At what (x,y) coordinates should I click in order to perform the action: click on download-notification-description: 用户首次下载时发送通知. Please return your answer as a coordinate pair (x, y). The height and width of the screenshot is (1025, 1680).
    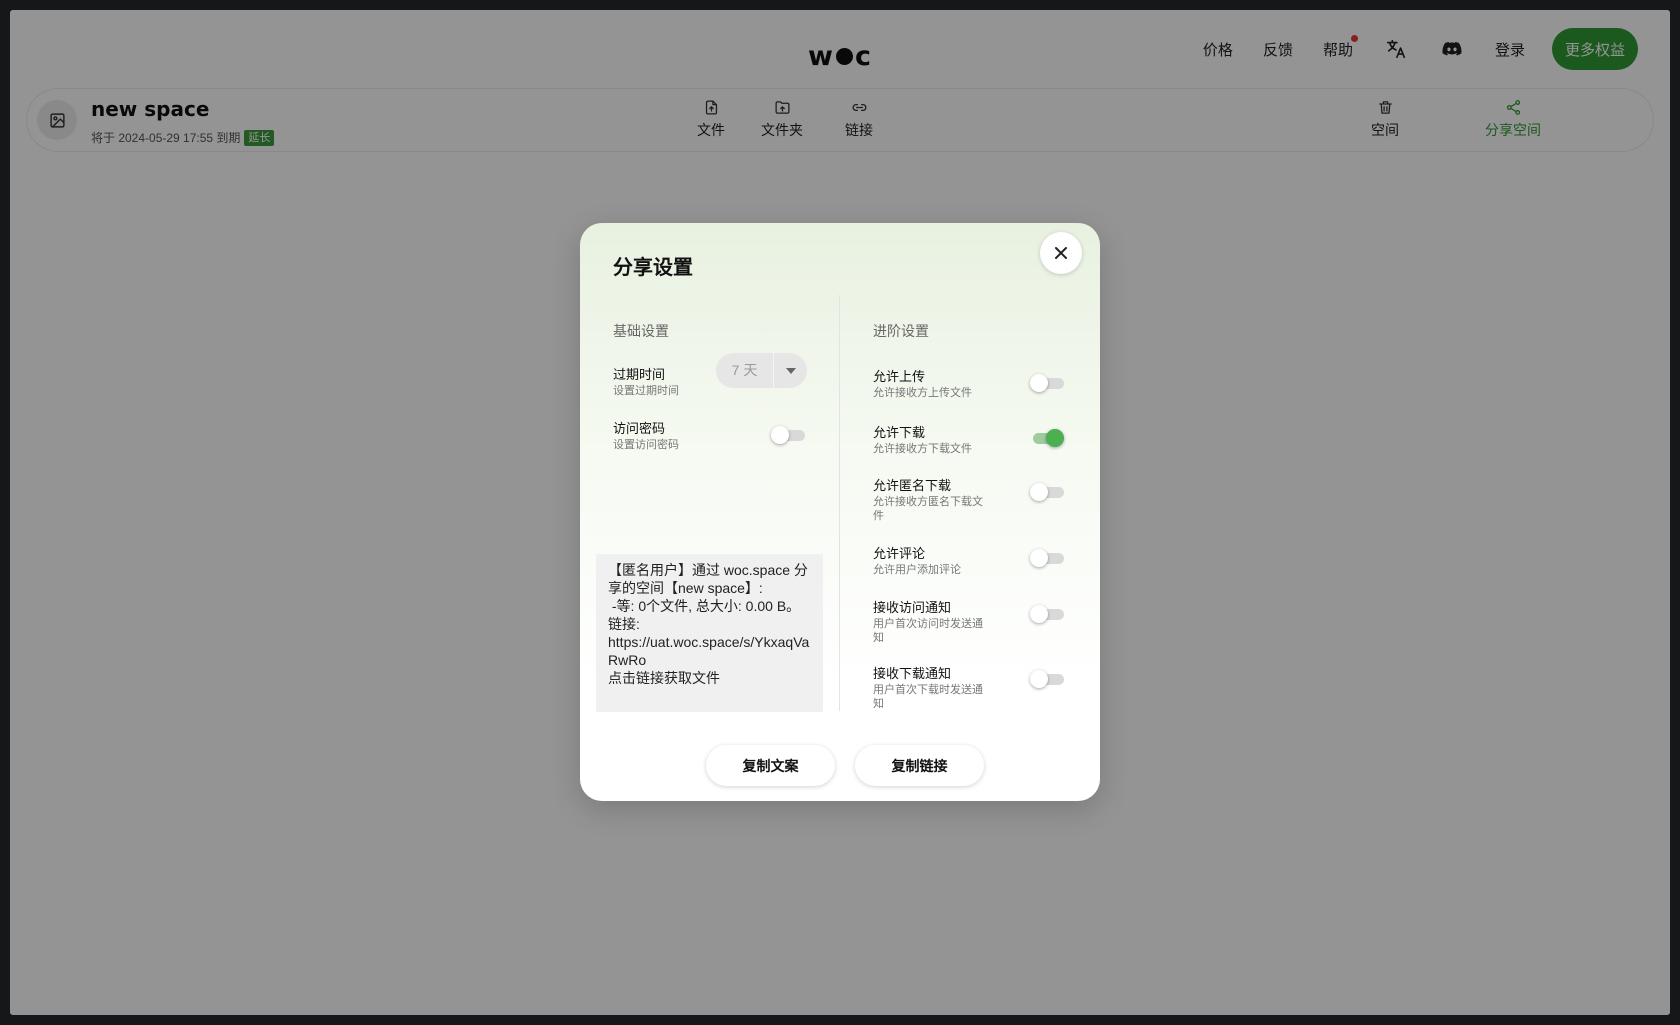
    Looking at the image, I should click on (928, 697).